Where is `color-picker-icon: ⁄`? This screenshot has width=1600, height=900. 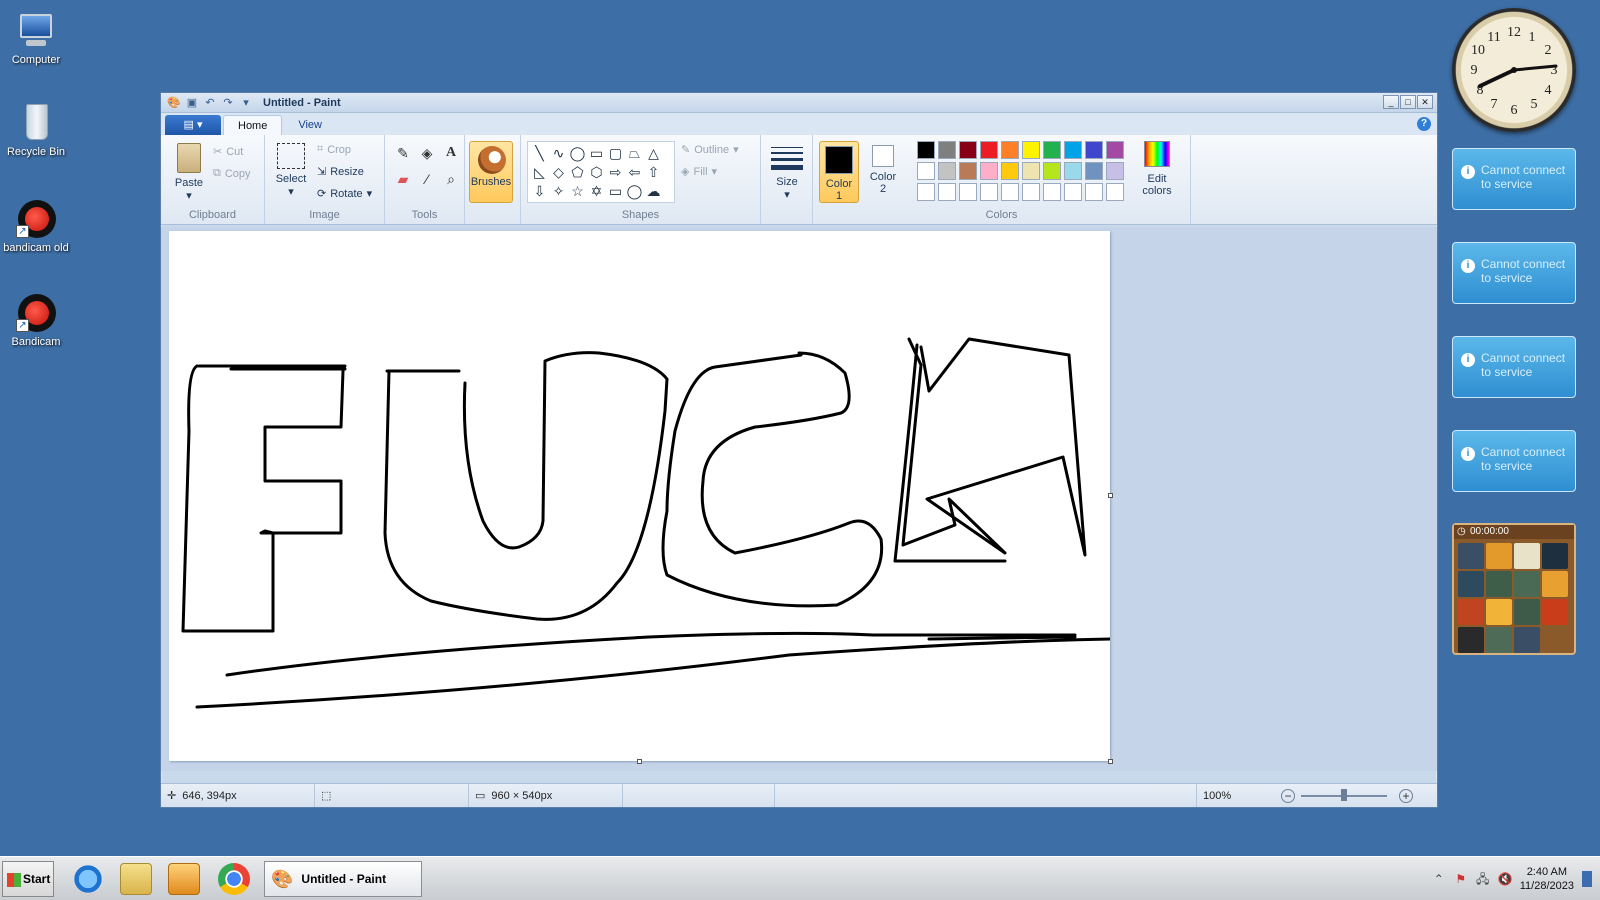 color-picker-icon: ⁄ is located at coordinates (427, 179).